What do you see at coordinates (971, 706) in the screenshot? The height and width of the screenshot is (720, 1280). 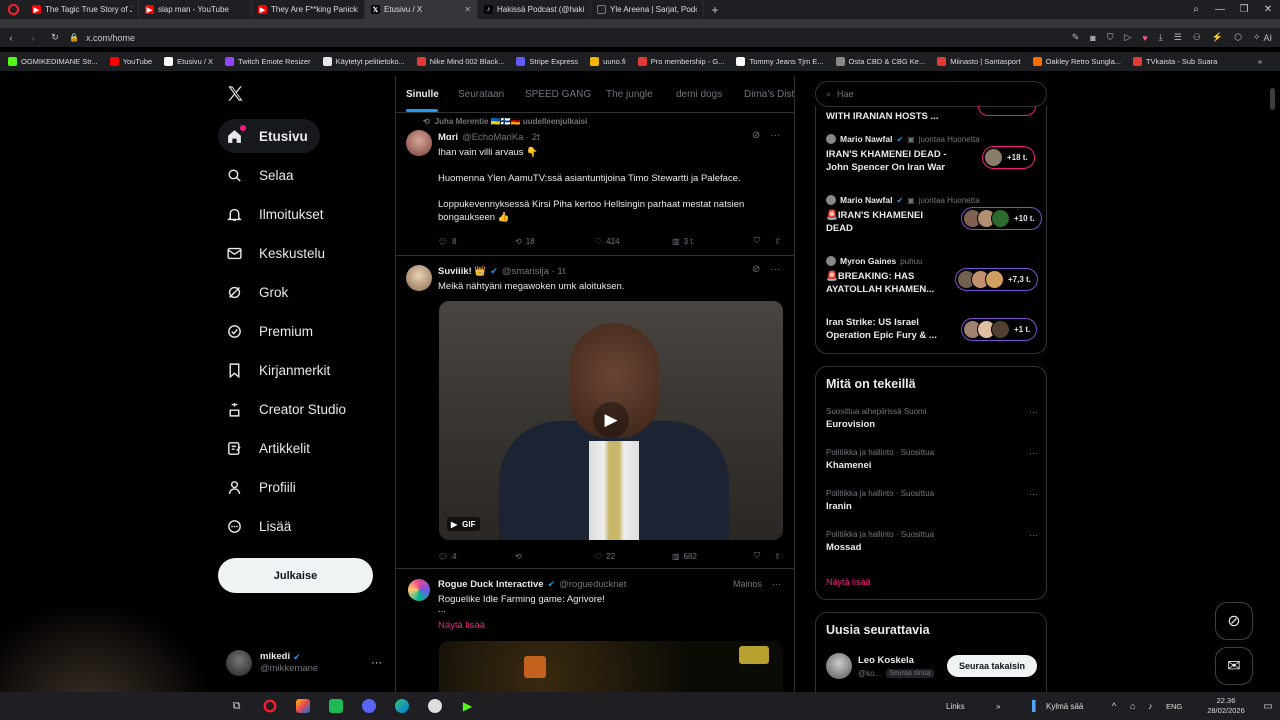 I see `links-toolbar: Links` at bounding box center [971, 706].